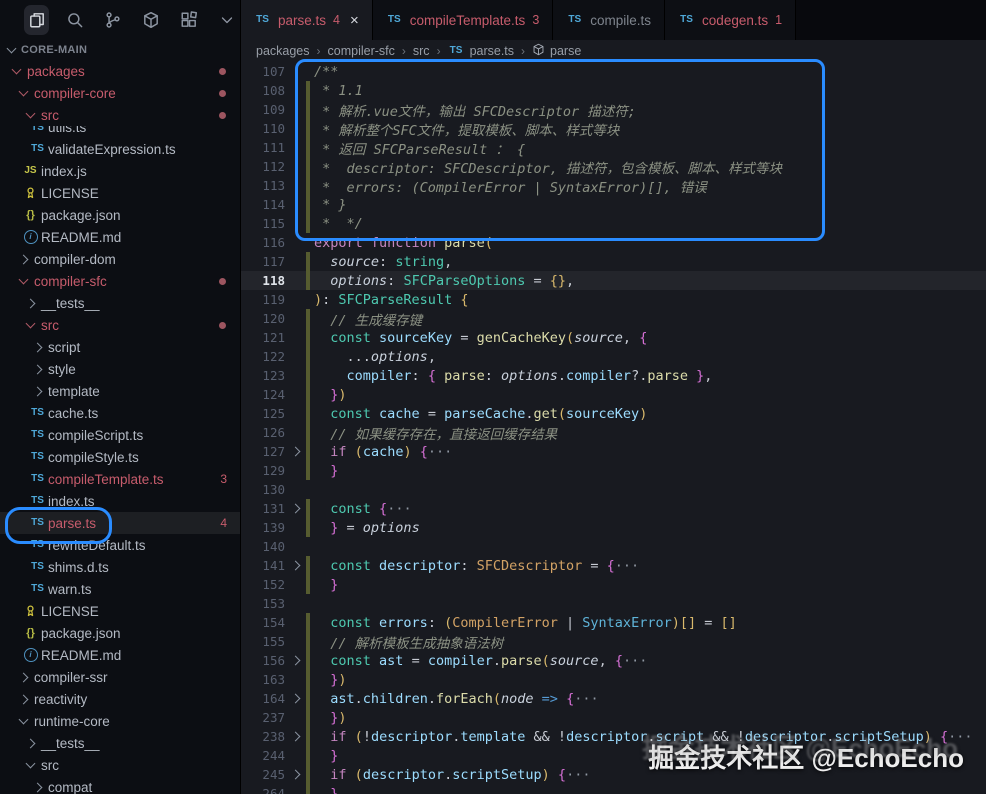 This screenshot has height=794, width=986. What do you see at coordinates (189, 20) in the screenshot?
I see `extensions-icon` at bounding box center [189, 20].